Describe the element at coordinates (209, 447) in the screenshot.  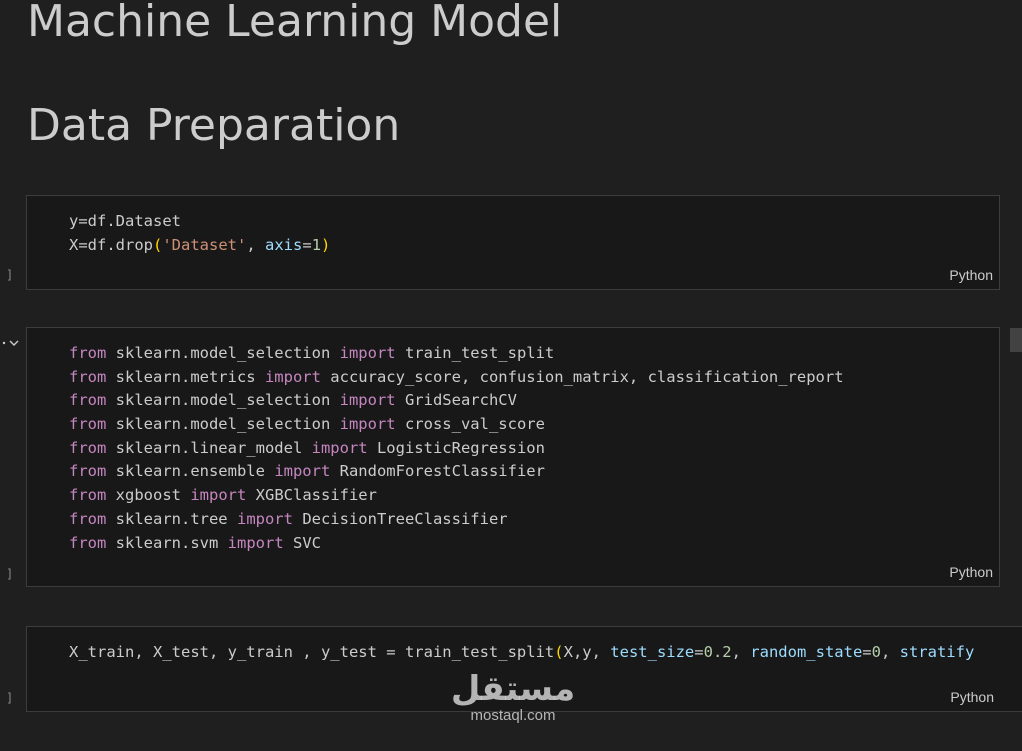
I see `code-token: sklearn.linear_model` at that location.